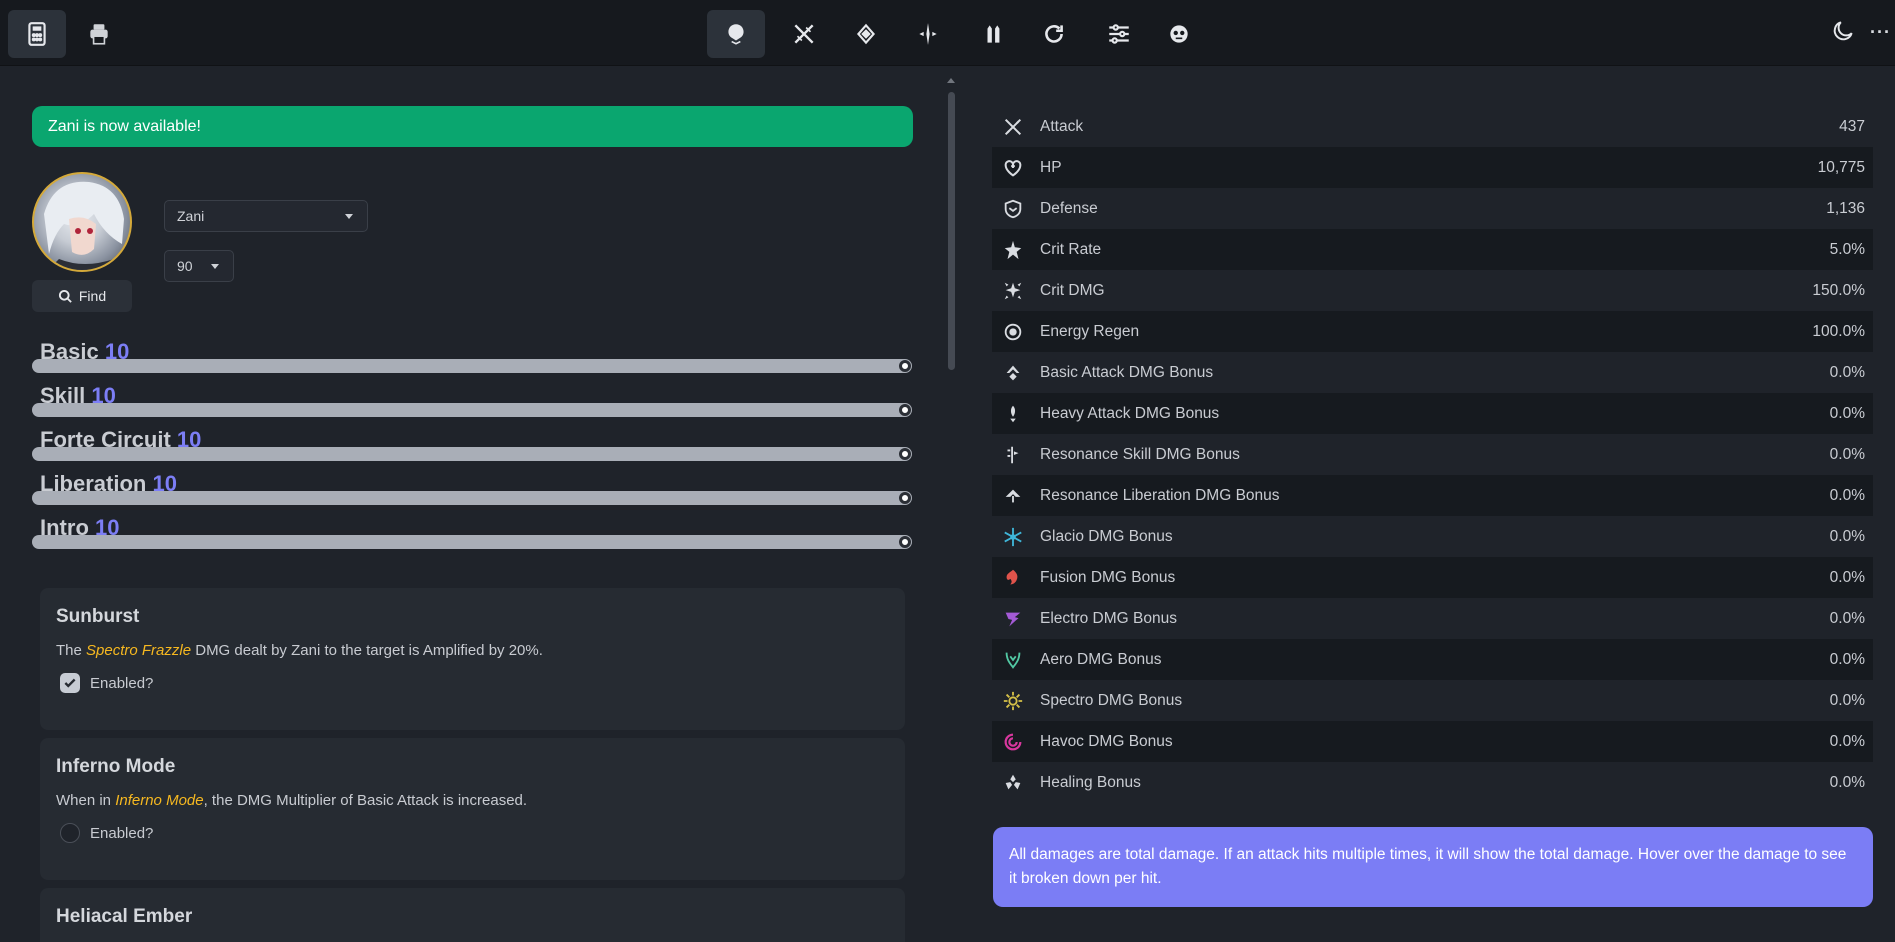  Describe the element at coordinates (1013, 209) in the screenshot. I see `defense-icon` at that location.